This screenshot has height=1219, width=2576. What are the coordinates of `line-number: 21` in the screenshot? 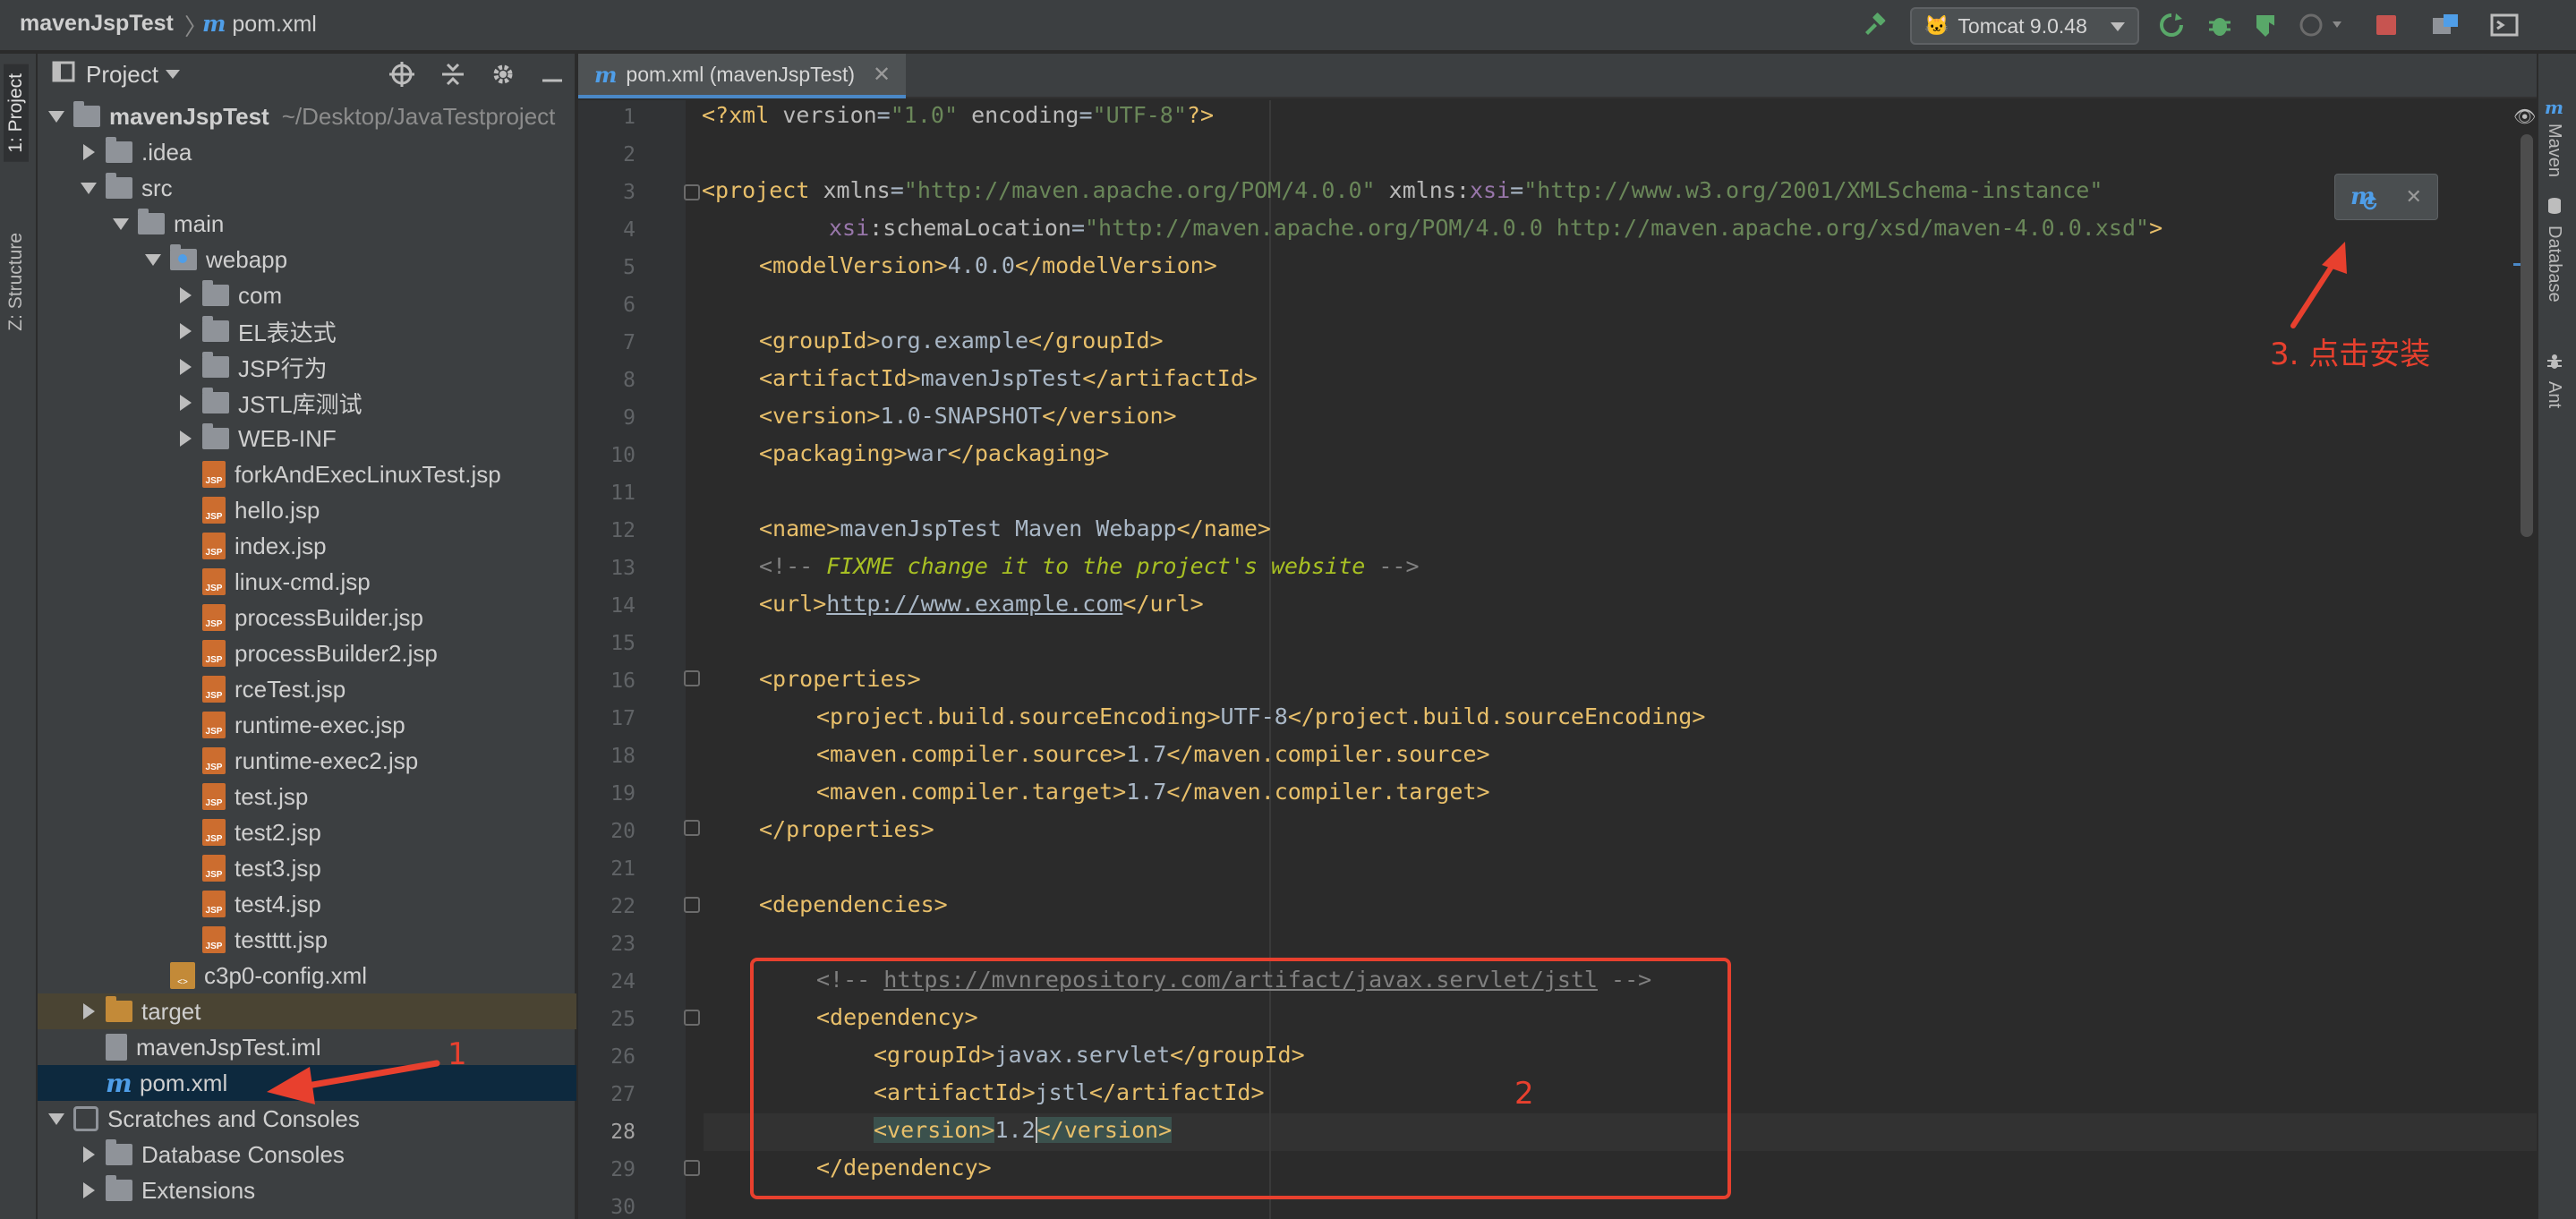 It's located at (606, 869).